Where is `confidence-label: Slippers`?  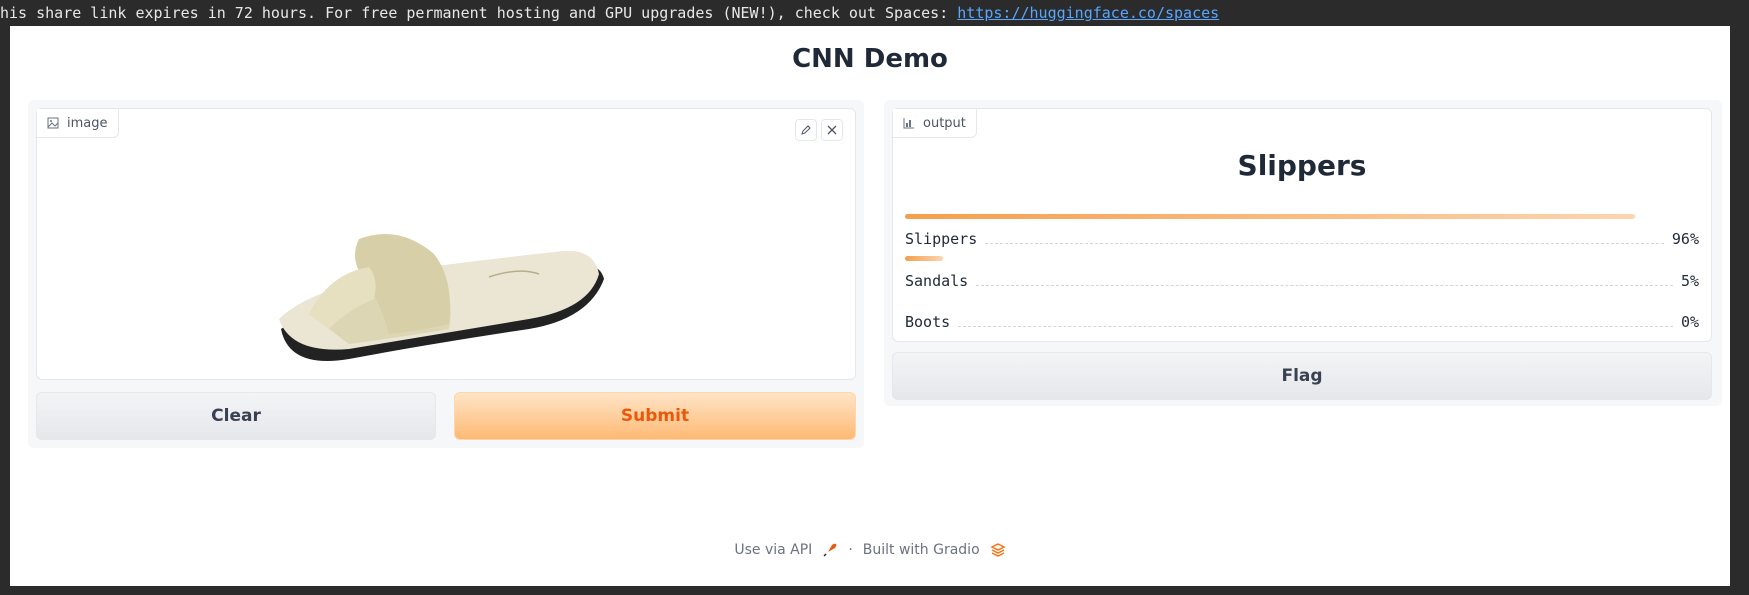
confidence-label: Slippers is located at coordinates (941, 239).